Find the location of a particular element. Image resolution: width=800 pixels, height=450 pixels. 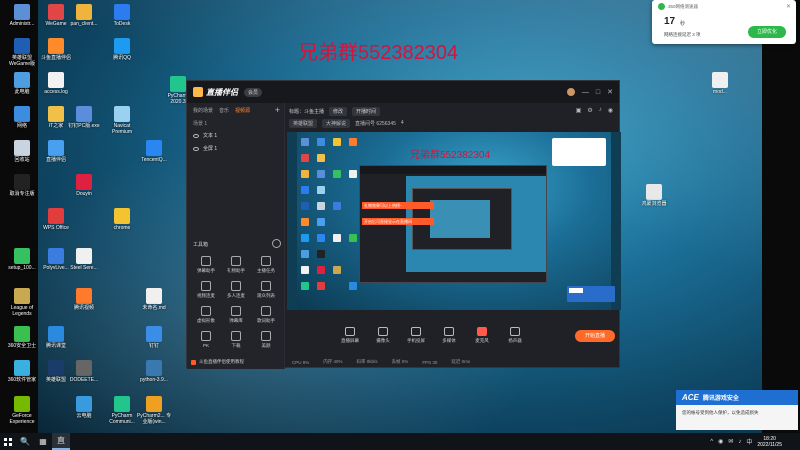

desktop-icon: 腾讯QQ is located at coordinates (122, 49).